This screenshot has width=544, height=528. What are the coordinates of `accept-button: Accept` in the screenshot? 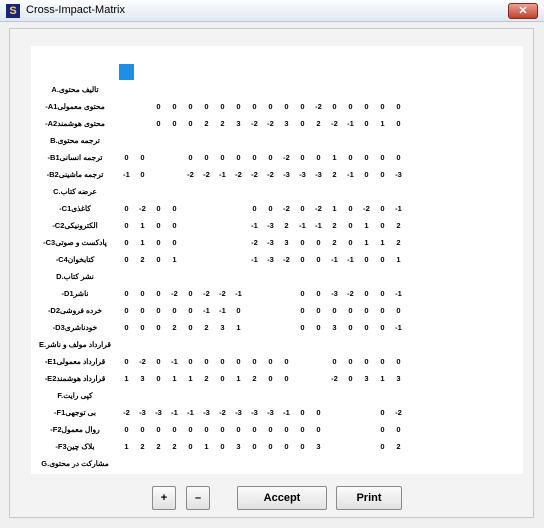 It's located at (282, 498).